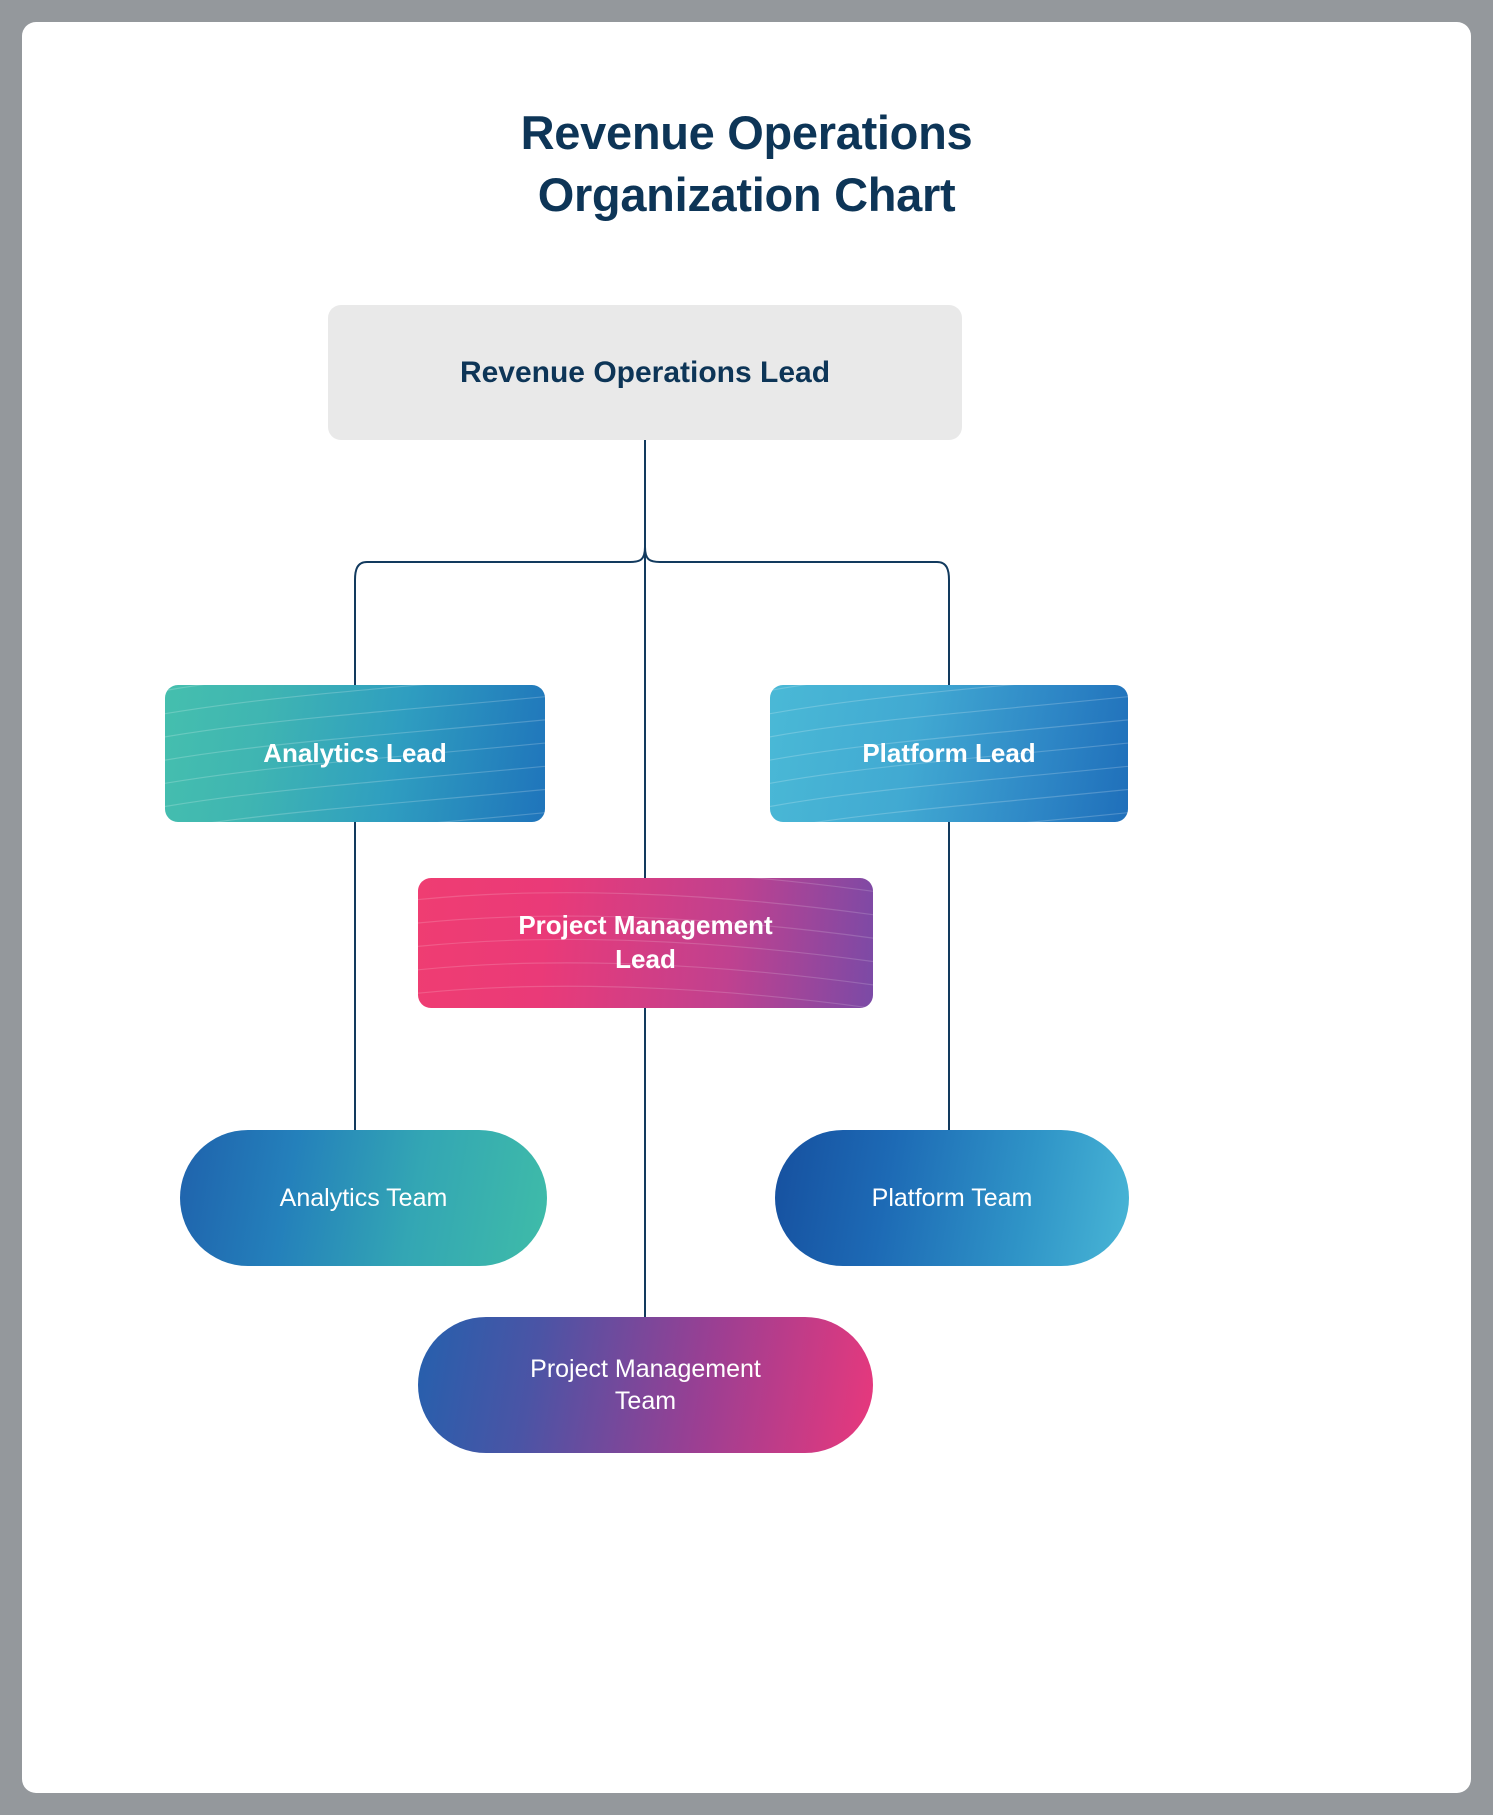 Image resolution: width=1493 pixels, height=1815 pixels. I want to click on node-analytics-team: Analytics Team, so click(363, 1198).